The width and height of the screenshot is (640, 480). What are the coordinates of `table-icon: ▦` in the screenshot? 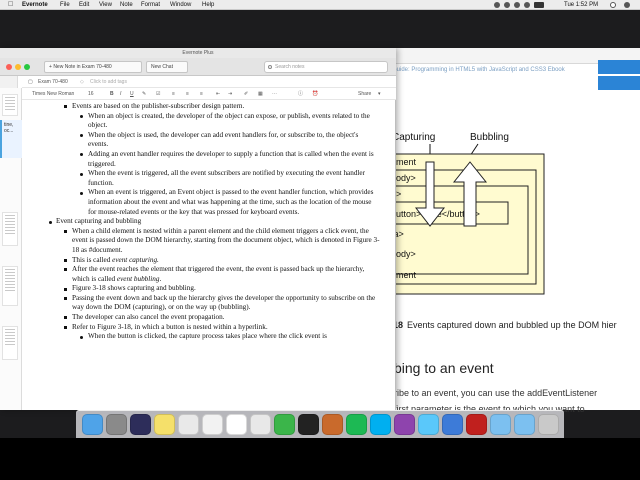 It's located at (260, 94).